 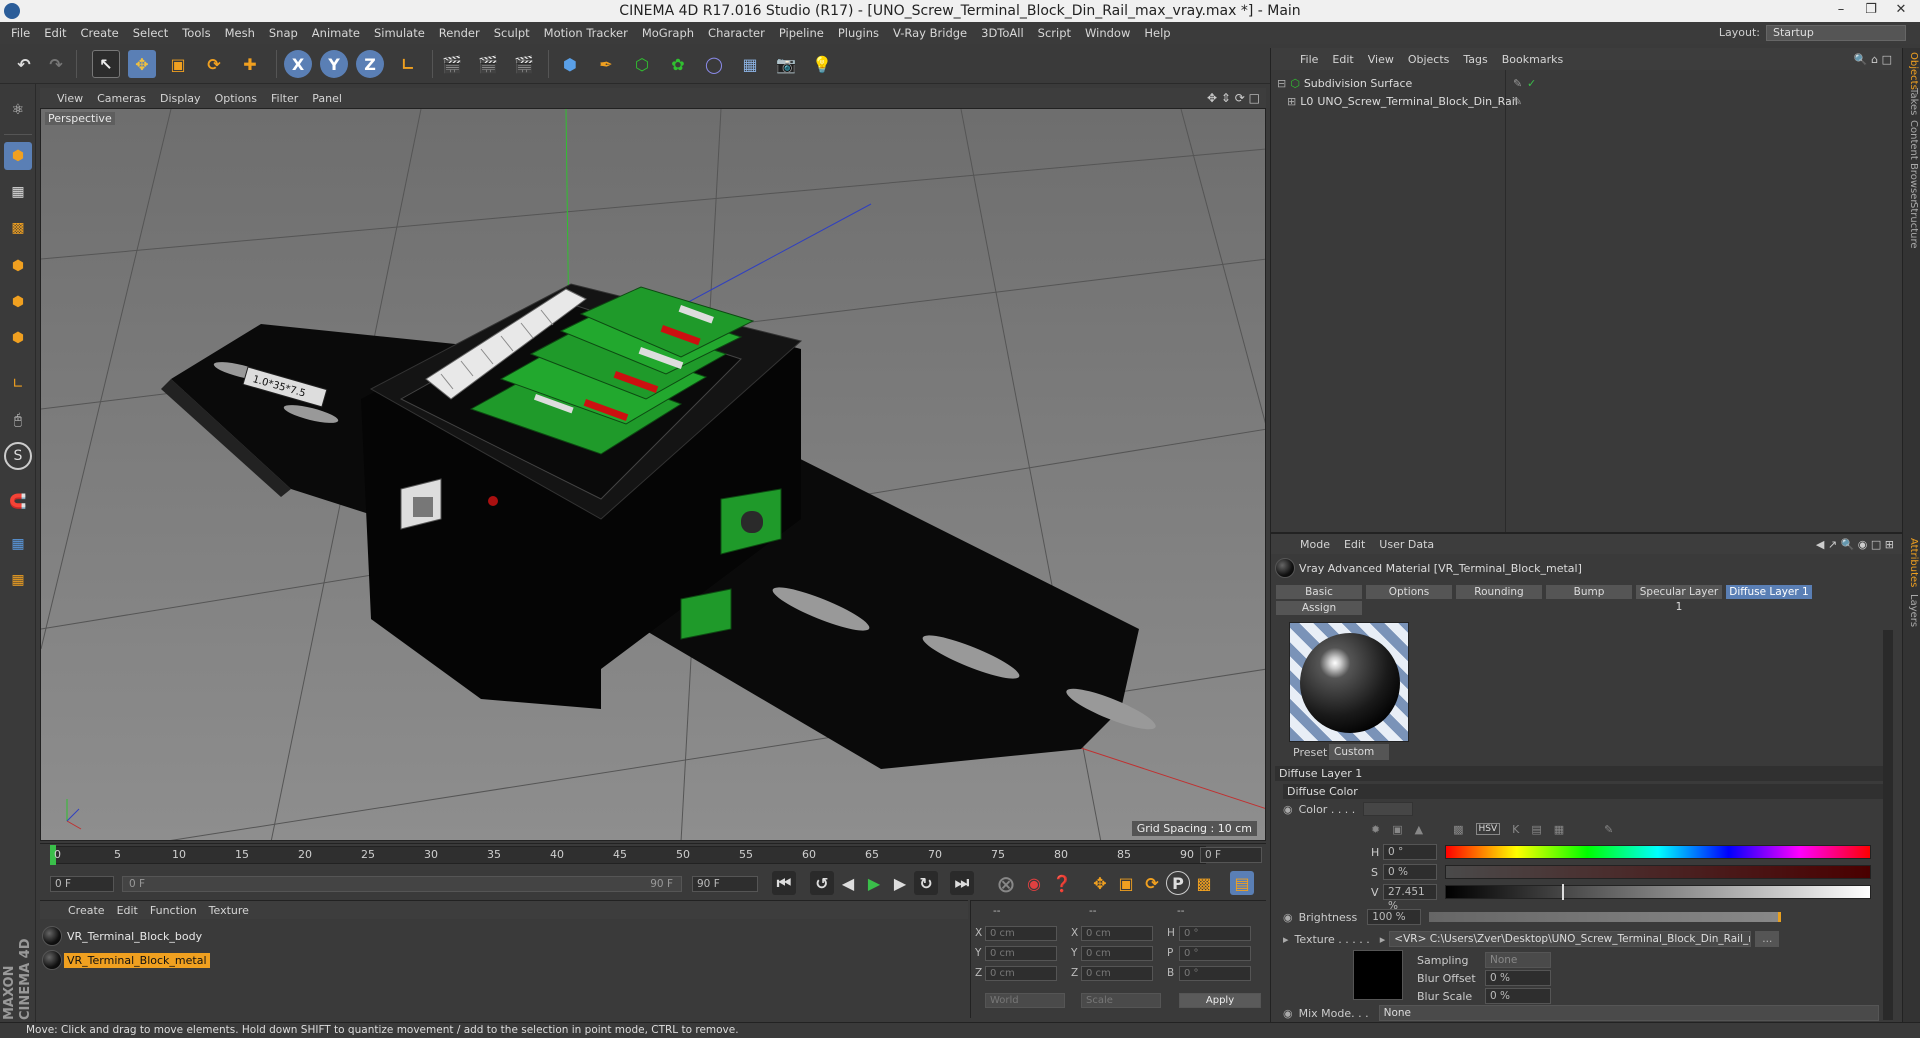 What do you see at coordinates (1518, 996) in the screenshot?
I see `blur-scale-field: 0 %` at bounding box center [1518, 996].